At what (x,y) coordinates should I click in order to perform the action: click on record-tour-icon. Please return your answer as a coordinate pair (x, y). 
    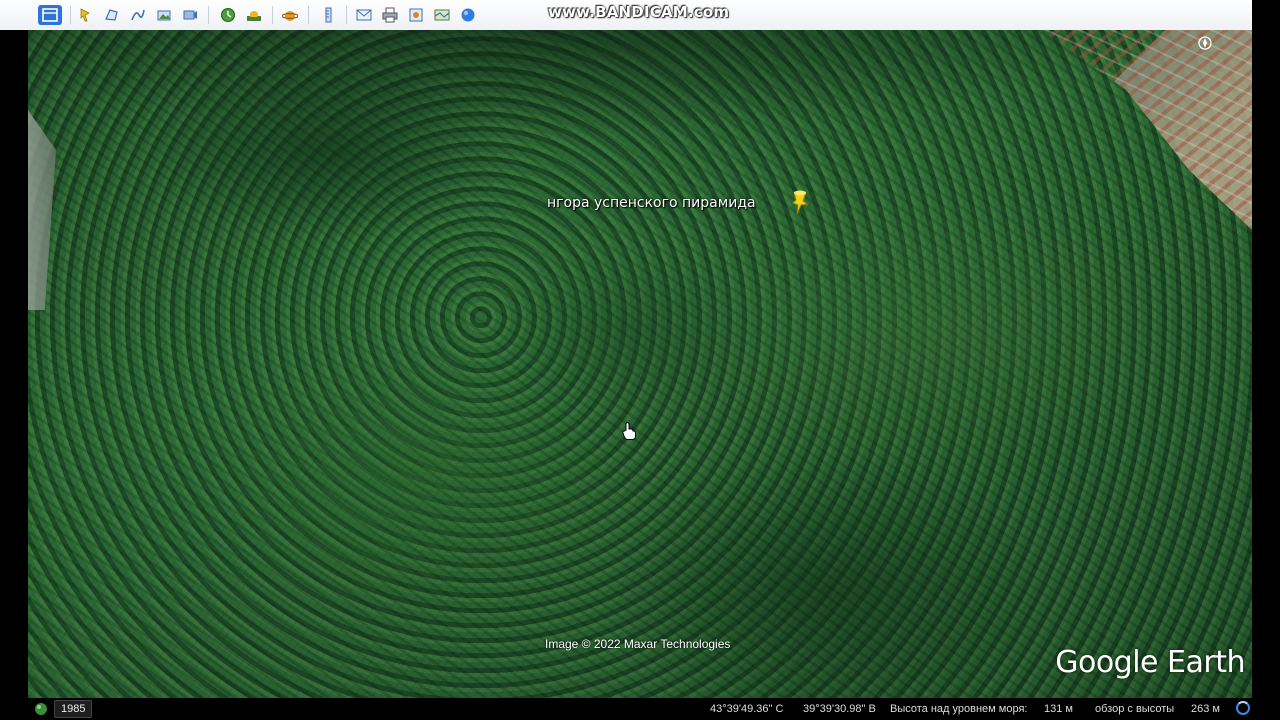
    Looking at the image, I should click on (190, 15).